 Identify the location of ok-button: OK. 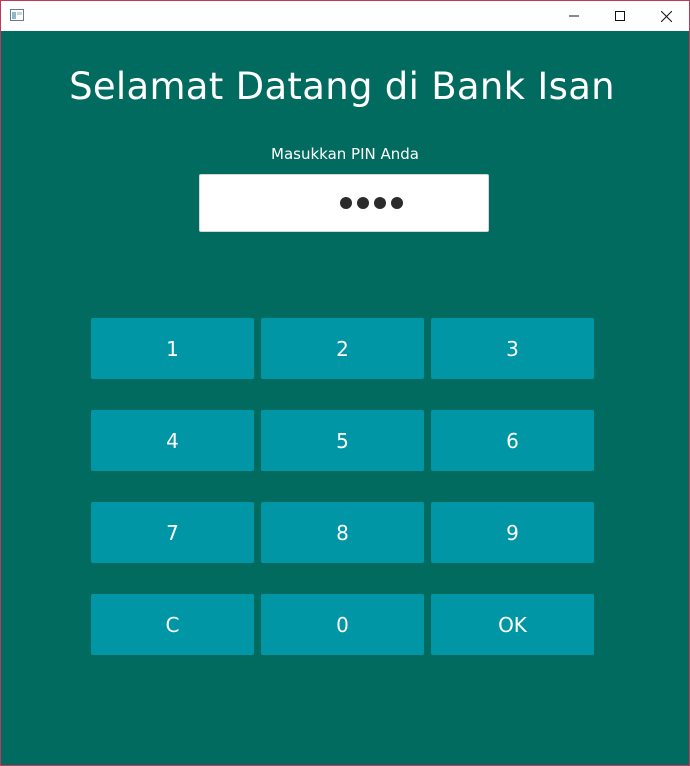
(512, 624).